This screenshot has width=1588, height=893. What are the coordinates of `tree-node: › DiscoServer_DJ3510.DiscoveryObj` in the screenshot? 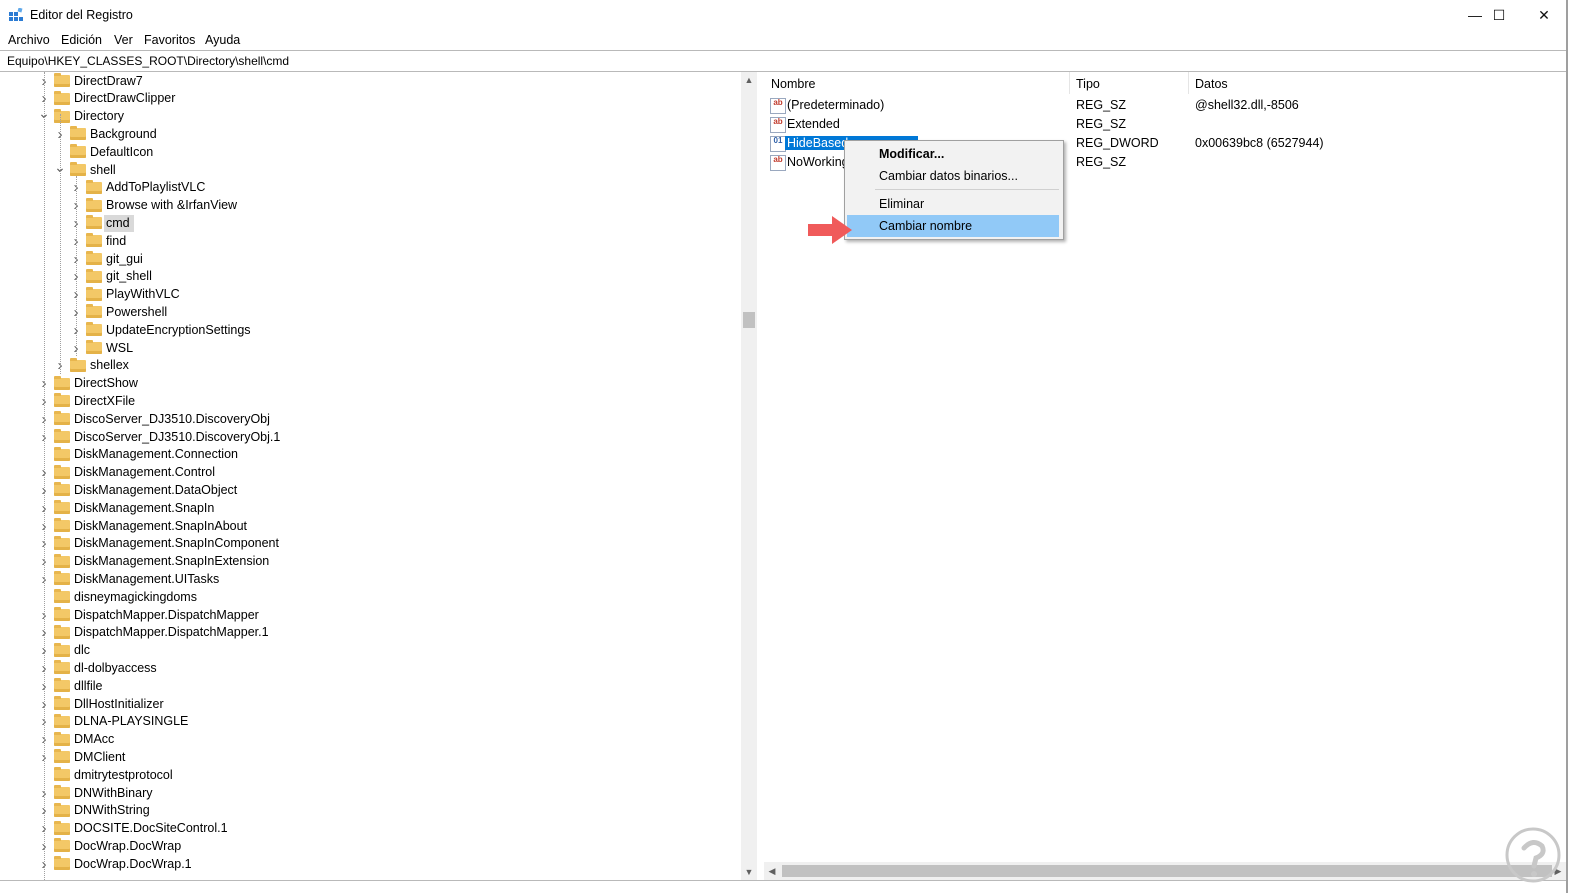 It's located at (156, 419).